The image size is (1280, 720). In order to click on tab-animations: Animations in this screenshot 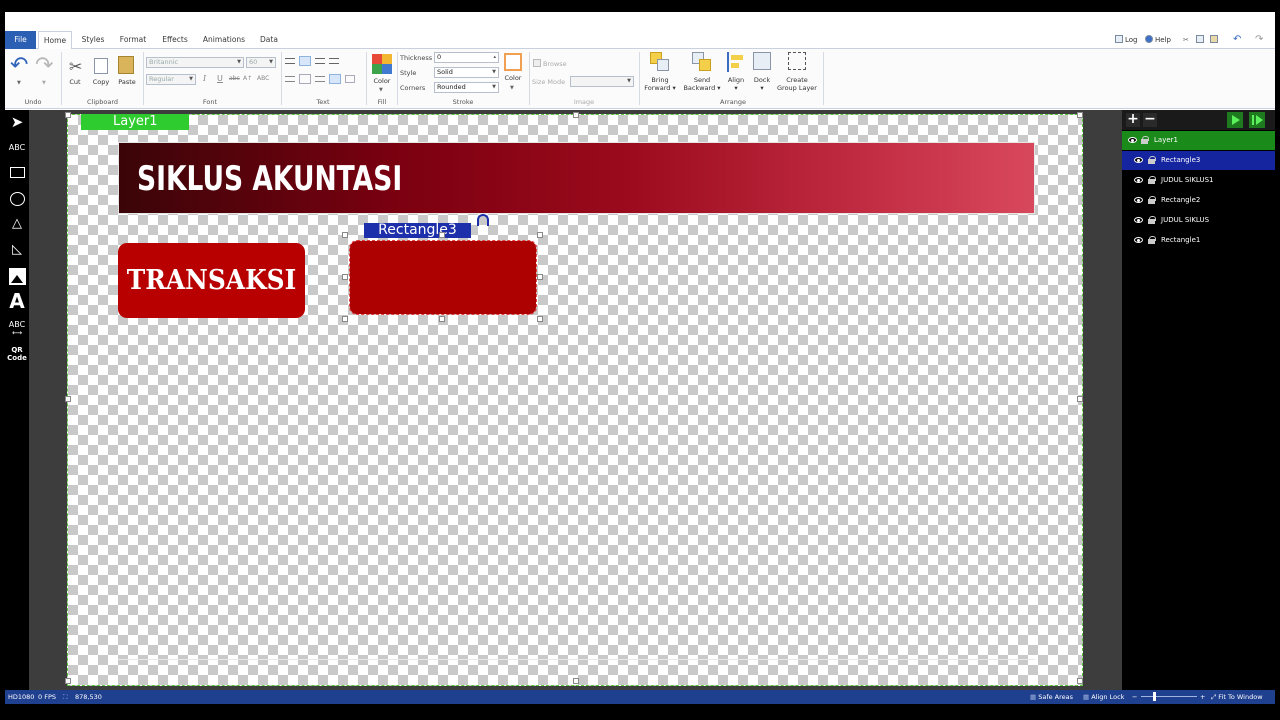, I will do `click(224, 40)`.